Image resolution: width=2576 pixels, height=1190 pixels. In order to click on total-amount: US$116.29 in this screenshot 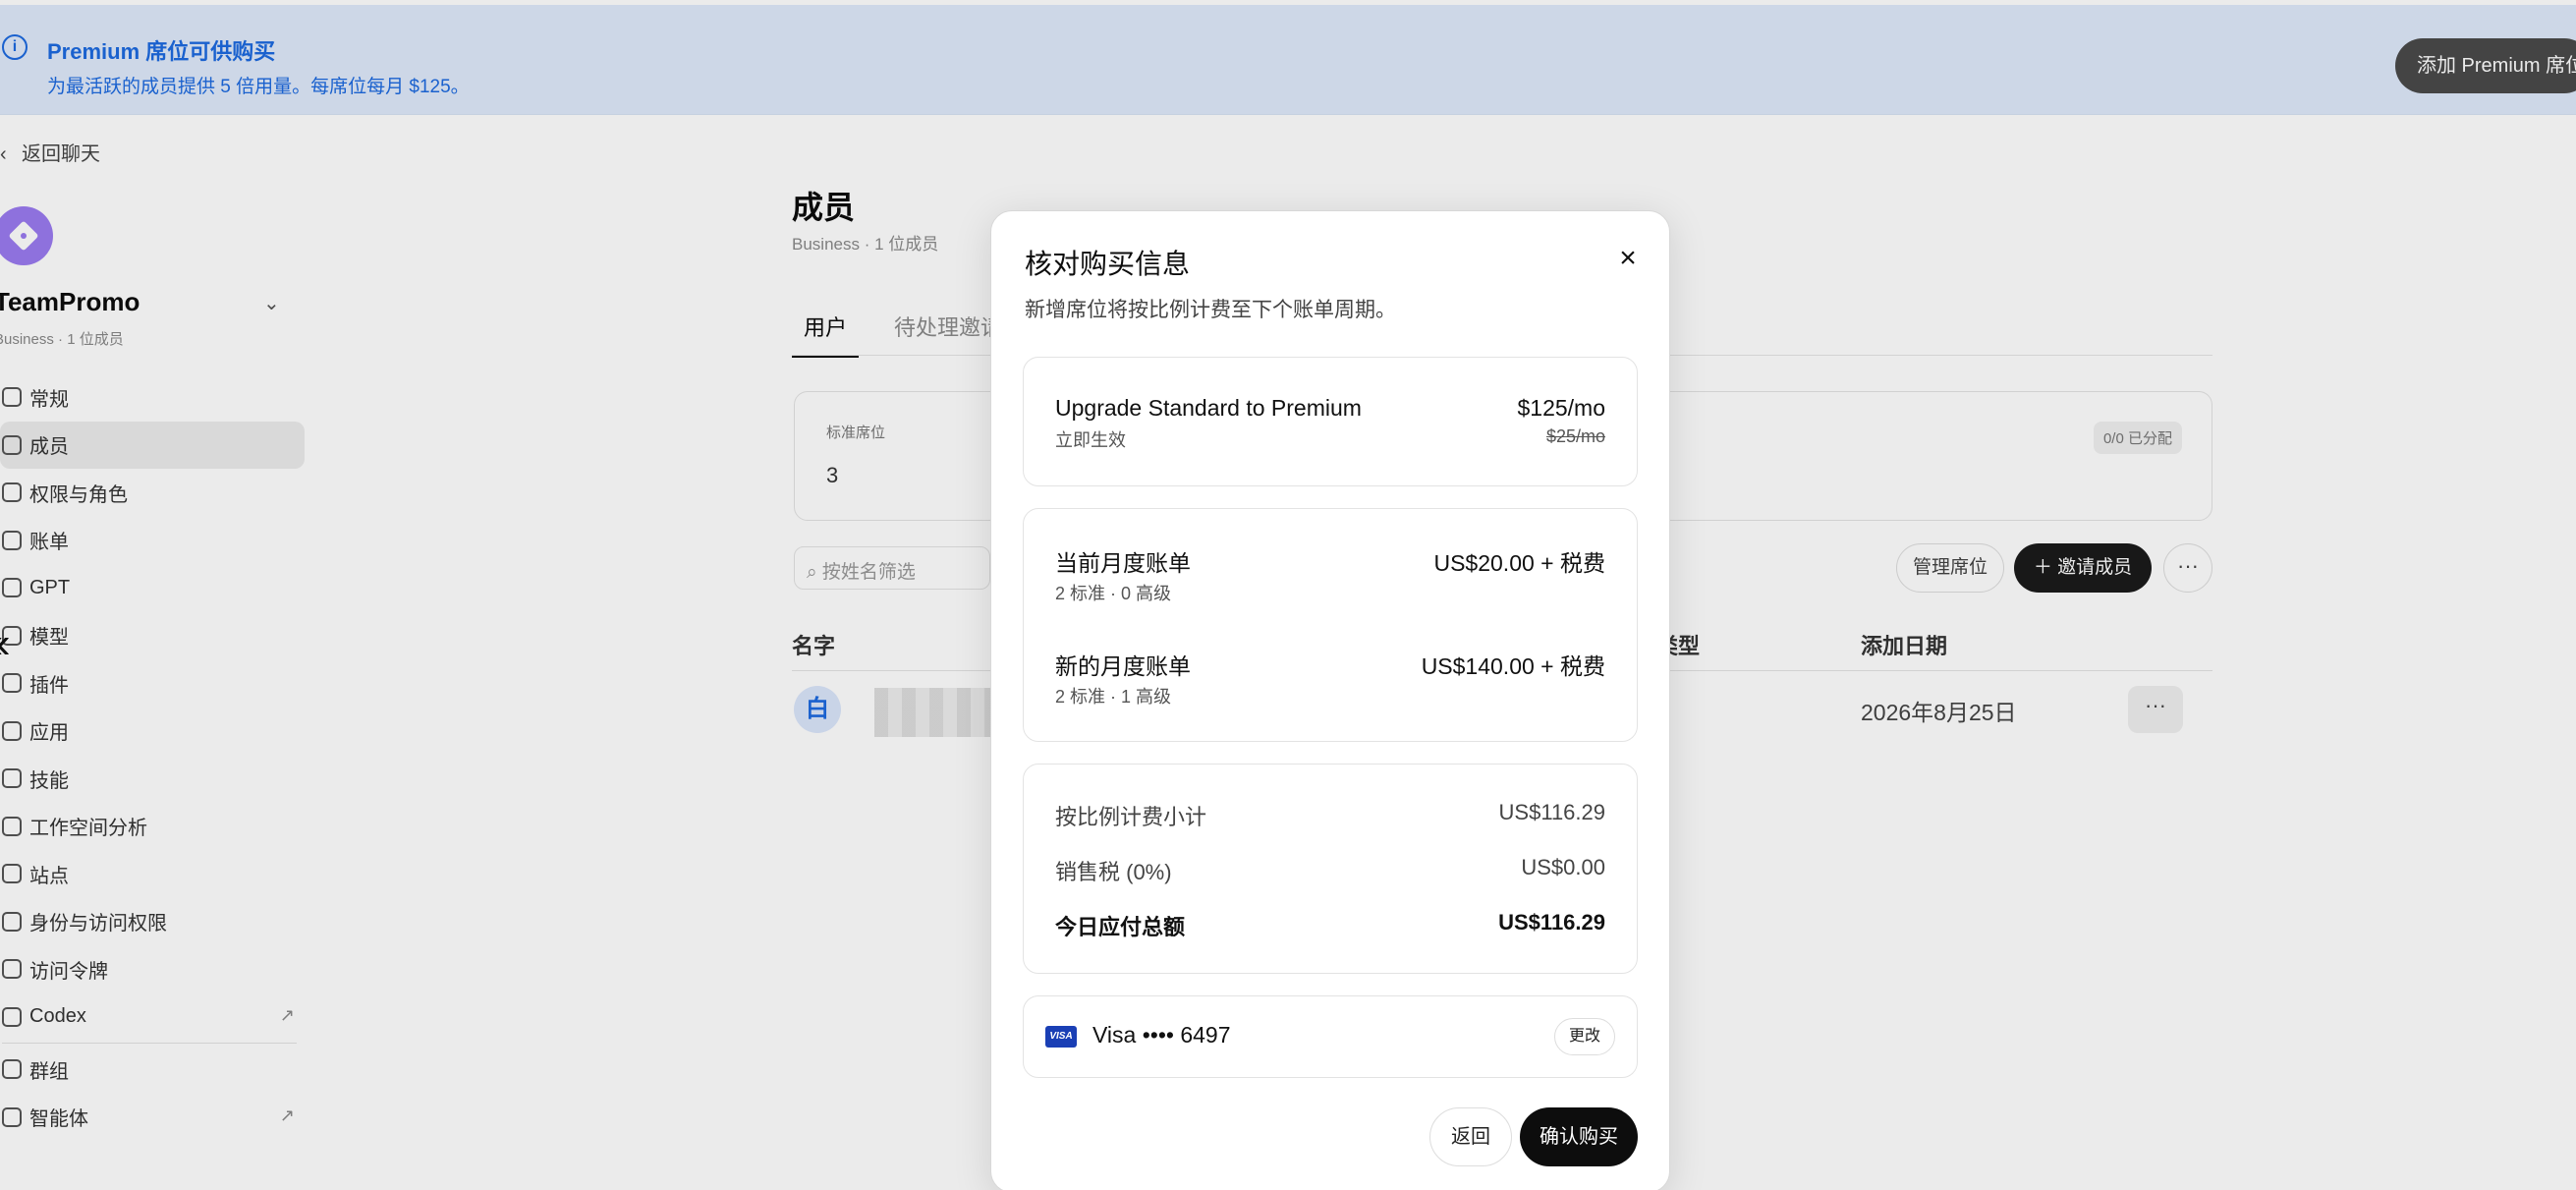, I will do `click(1551, 922)`.